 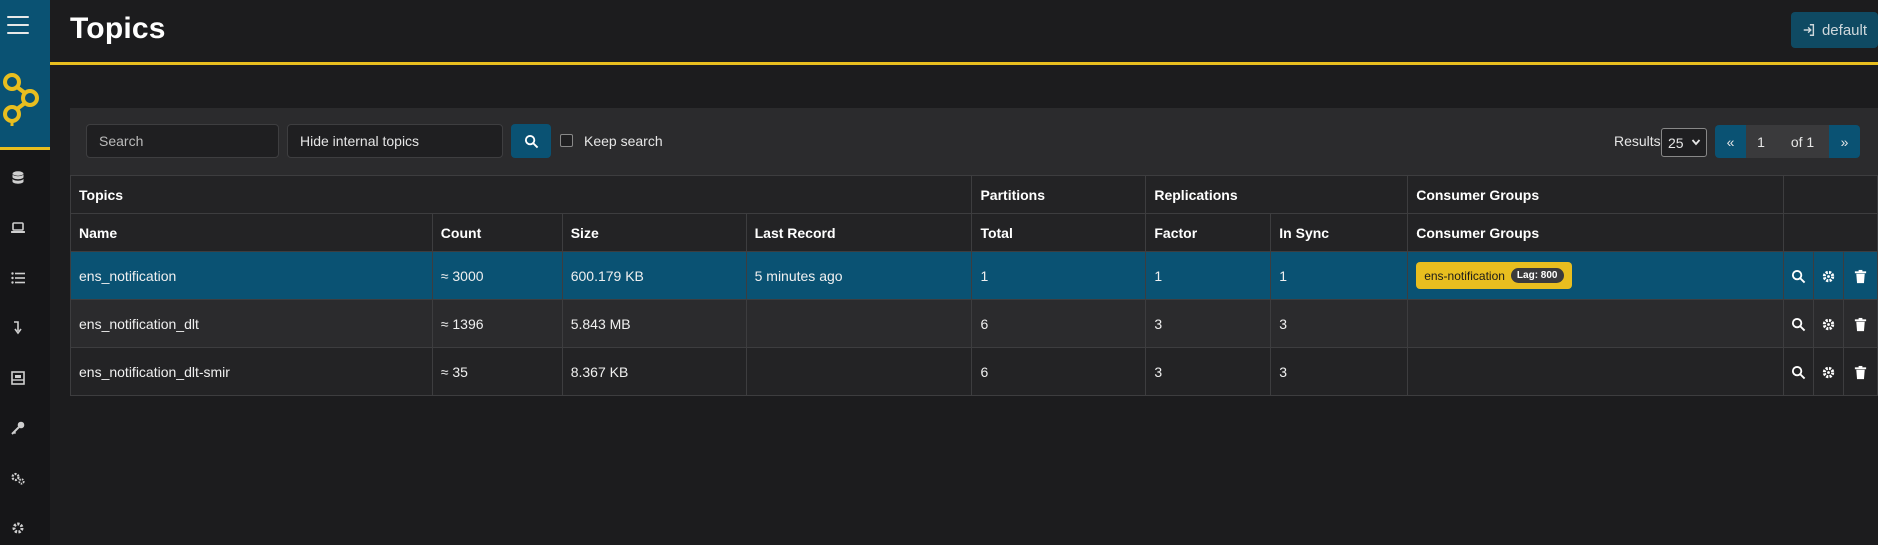 What do you see at coordinates (1059, 232) in the screenshot?
I see `column-header-total: Total` at bounding box center [1059, 232].